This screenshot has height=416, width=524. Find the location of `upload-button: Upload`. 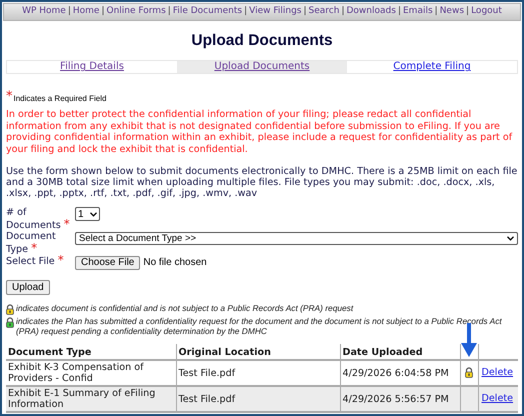

upload-button: Upload is located at coordinates (28, 288).